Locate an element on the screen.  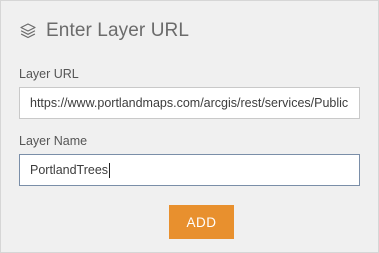
layer-name-label: Layer Name is located at coordinates (53, 141).